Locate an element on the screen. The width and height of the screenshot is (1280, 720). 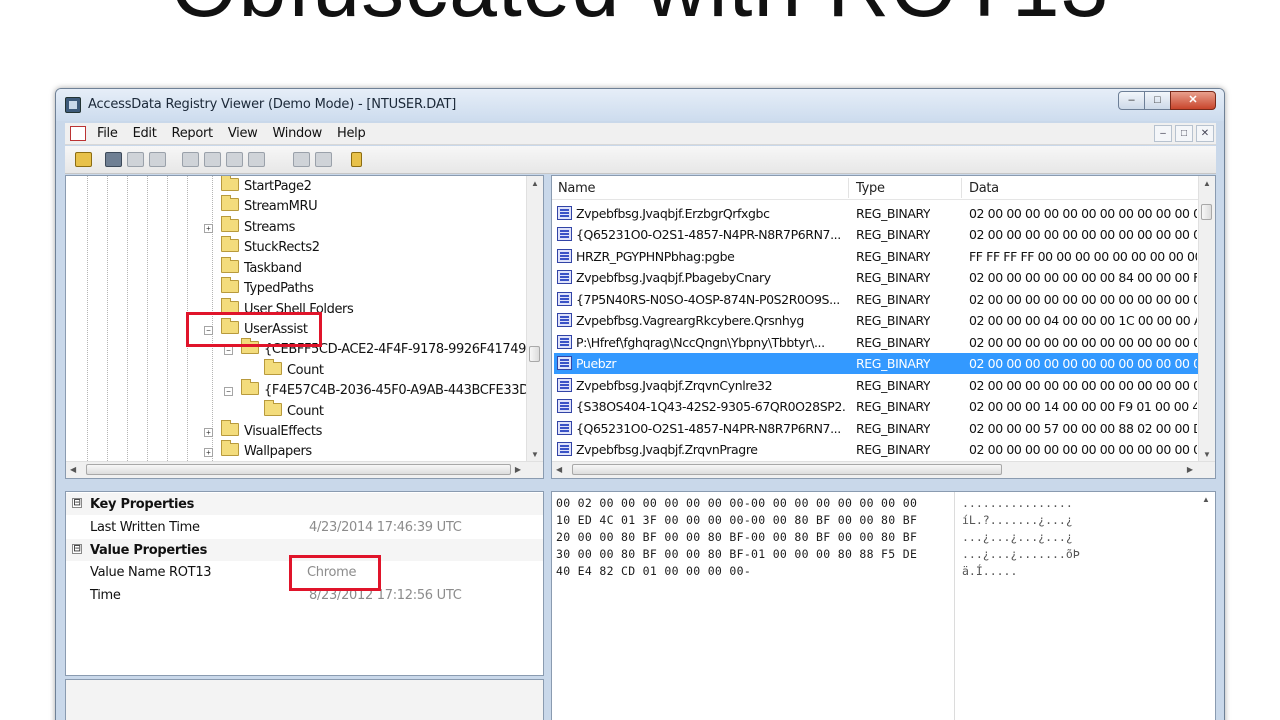
menu-report: Report is located at coordinates (193, 133).